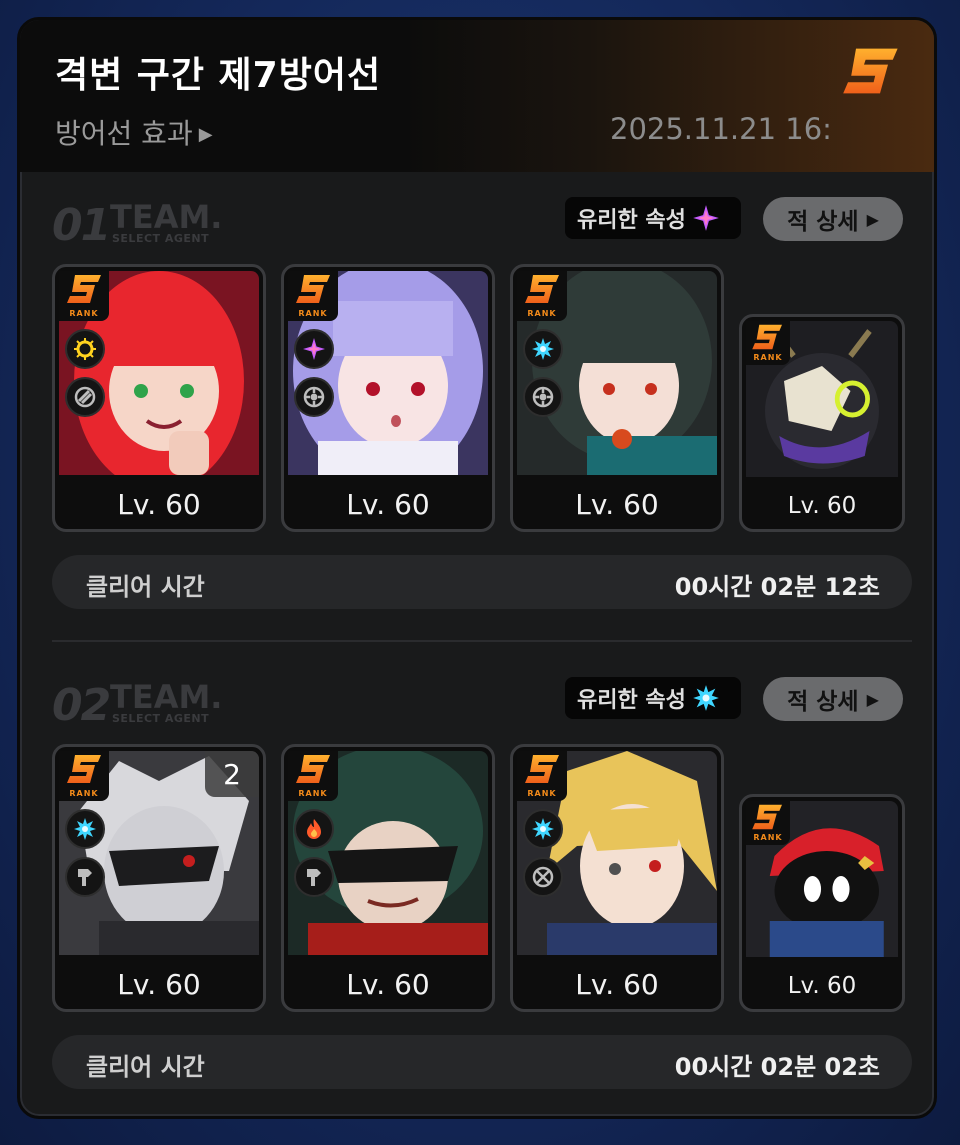  Describe the element at coordinates (482, 1062) in the screenshot. I see `clear-time-row: 클리어 시간 00시간 02분 02초` at that location.